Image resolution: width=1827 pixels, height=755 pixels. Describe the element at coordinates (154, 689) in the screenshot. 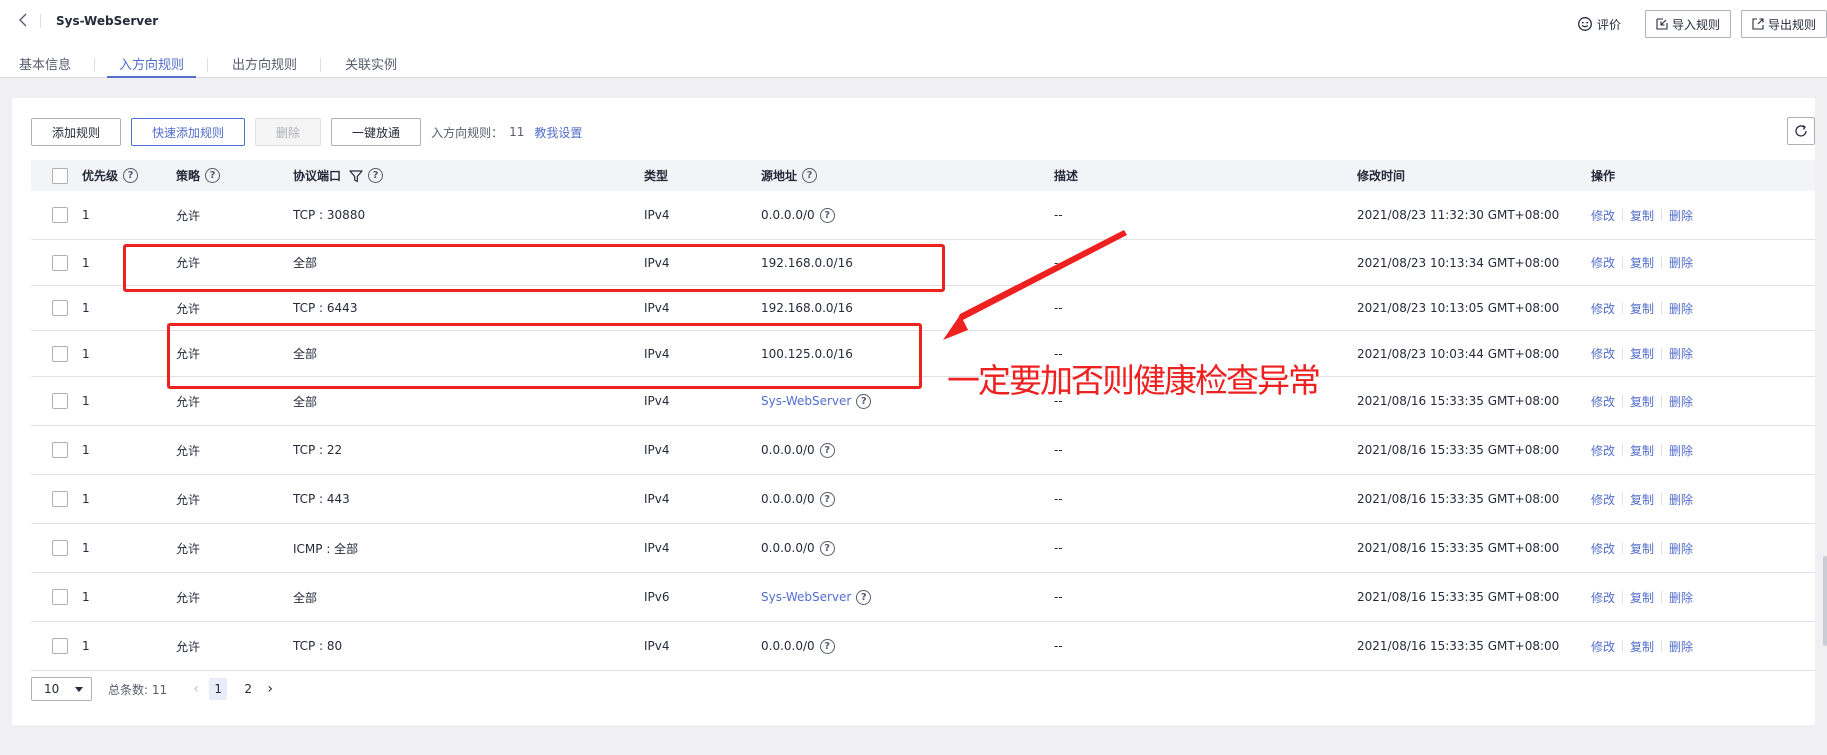

I see `pagination: 10 总条数: 11 ‹ 1 2 ›` at that location.